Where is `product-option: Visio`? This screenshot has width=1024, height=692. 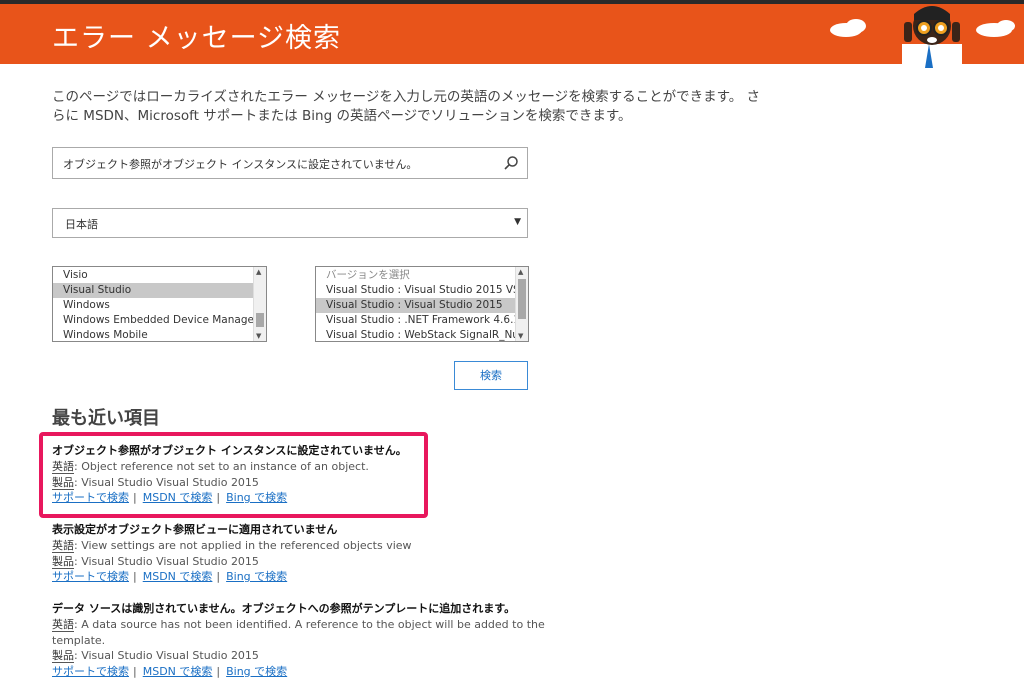 product-option: Visio is located at coordinates (154, 275).